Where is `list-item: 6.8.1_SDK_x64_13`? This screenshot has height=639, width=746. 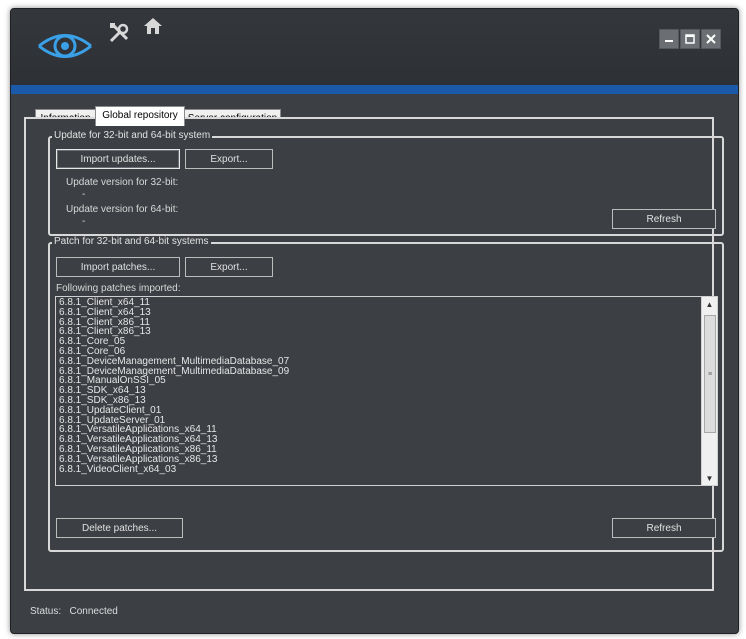 list-item: 6.8.1_SDK_x64_13 is located at coordinates (379, 391).